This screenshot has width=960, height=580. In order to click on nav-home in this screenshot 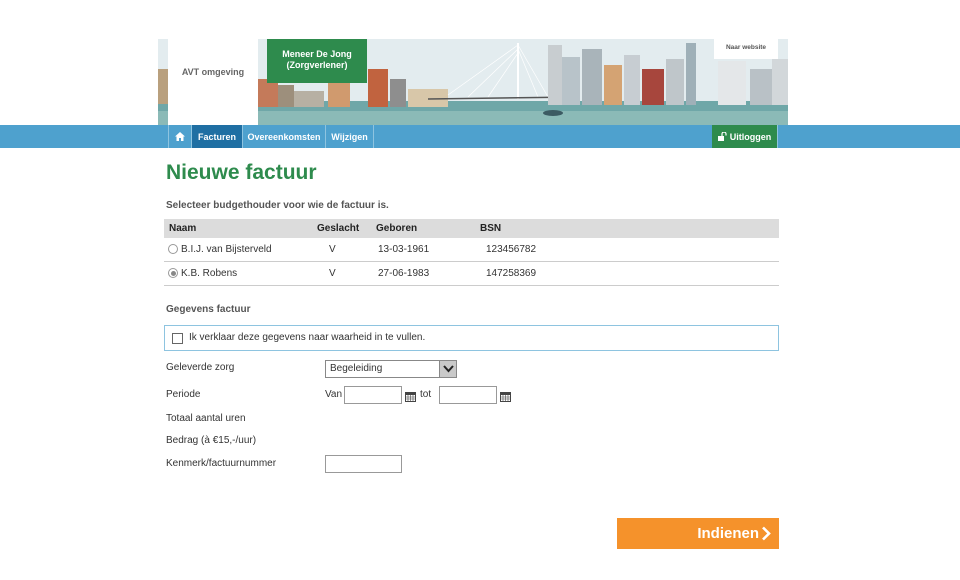, I will do `click(180, 136)`.